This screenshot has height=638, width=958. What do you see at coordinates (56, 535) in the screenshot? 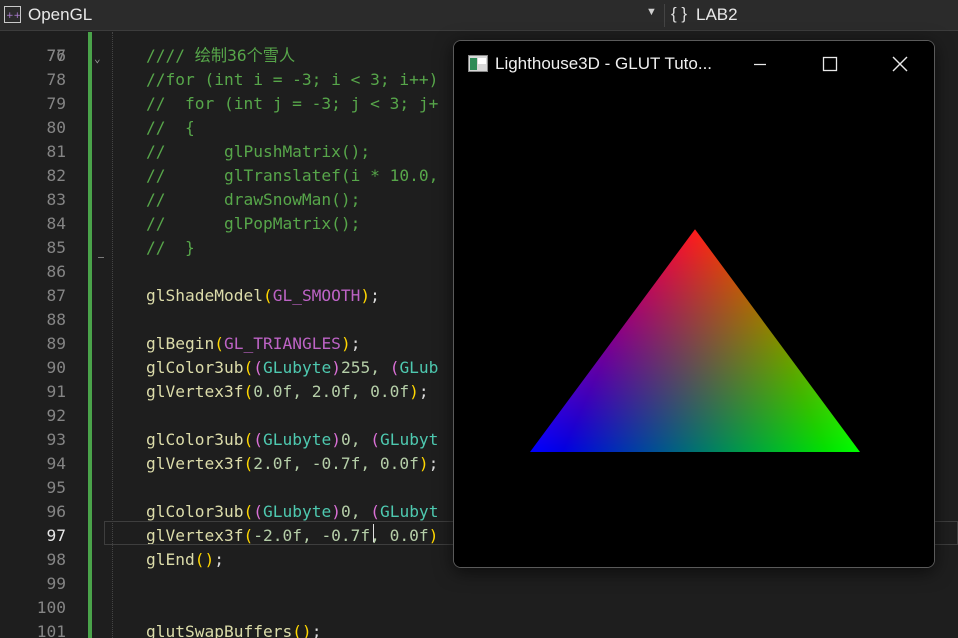
I see `line-number: 97` at bounding box center [56, 535].